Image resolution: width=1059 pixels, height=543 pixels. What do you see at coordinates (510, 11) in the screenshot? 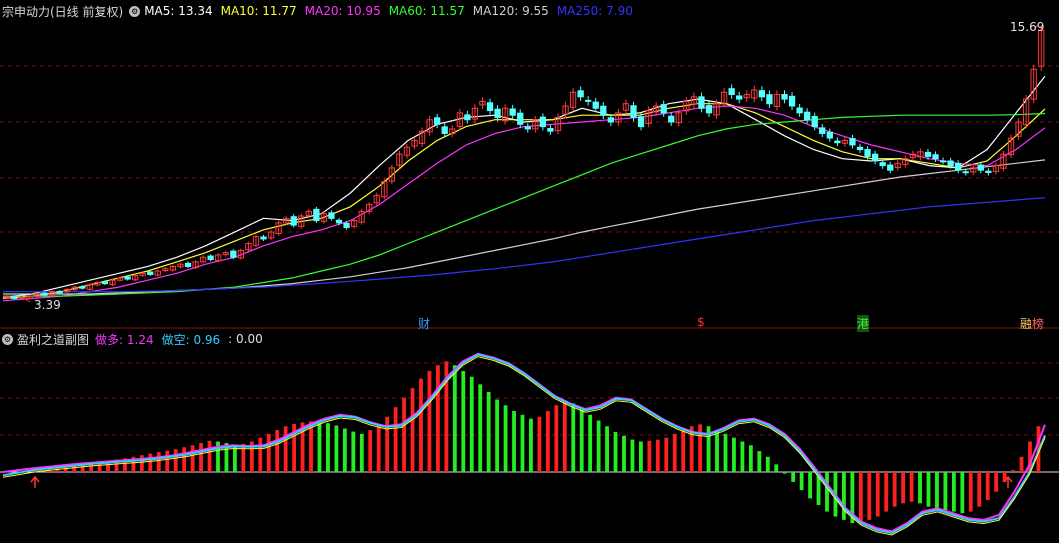
I see `legend-ma120: MA120: 9.55` at bounding box center [510, 11].